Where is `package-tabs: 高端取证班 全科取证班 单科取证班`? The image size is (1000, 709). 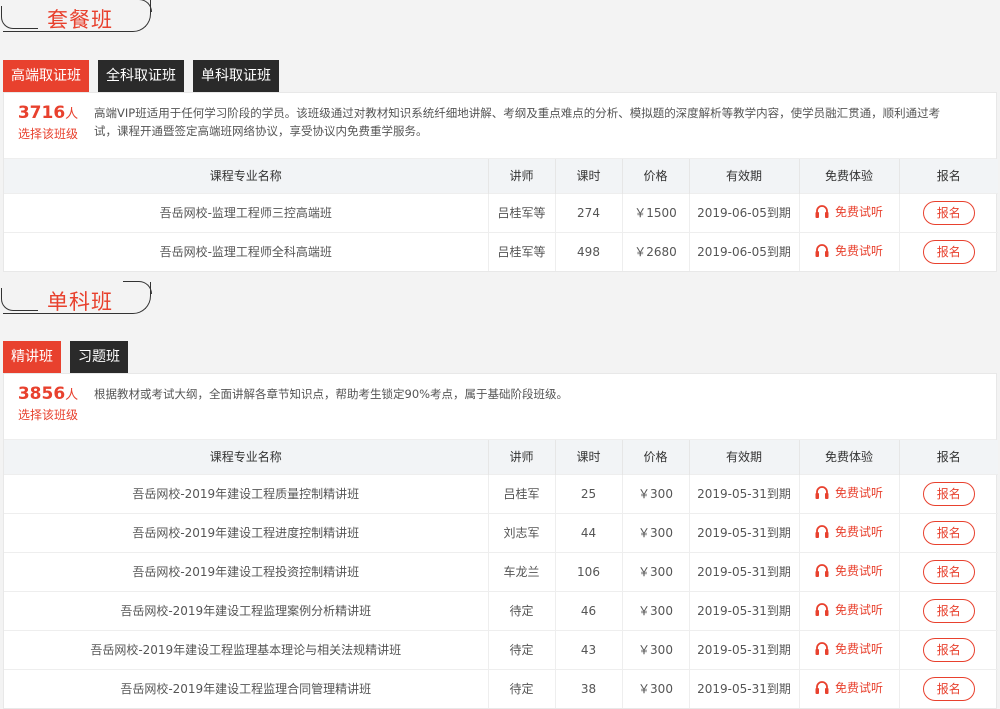
package-tabs: 高端取证班 全科取证班 单科取证班 is located at coordinates (145, 76).